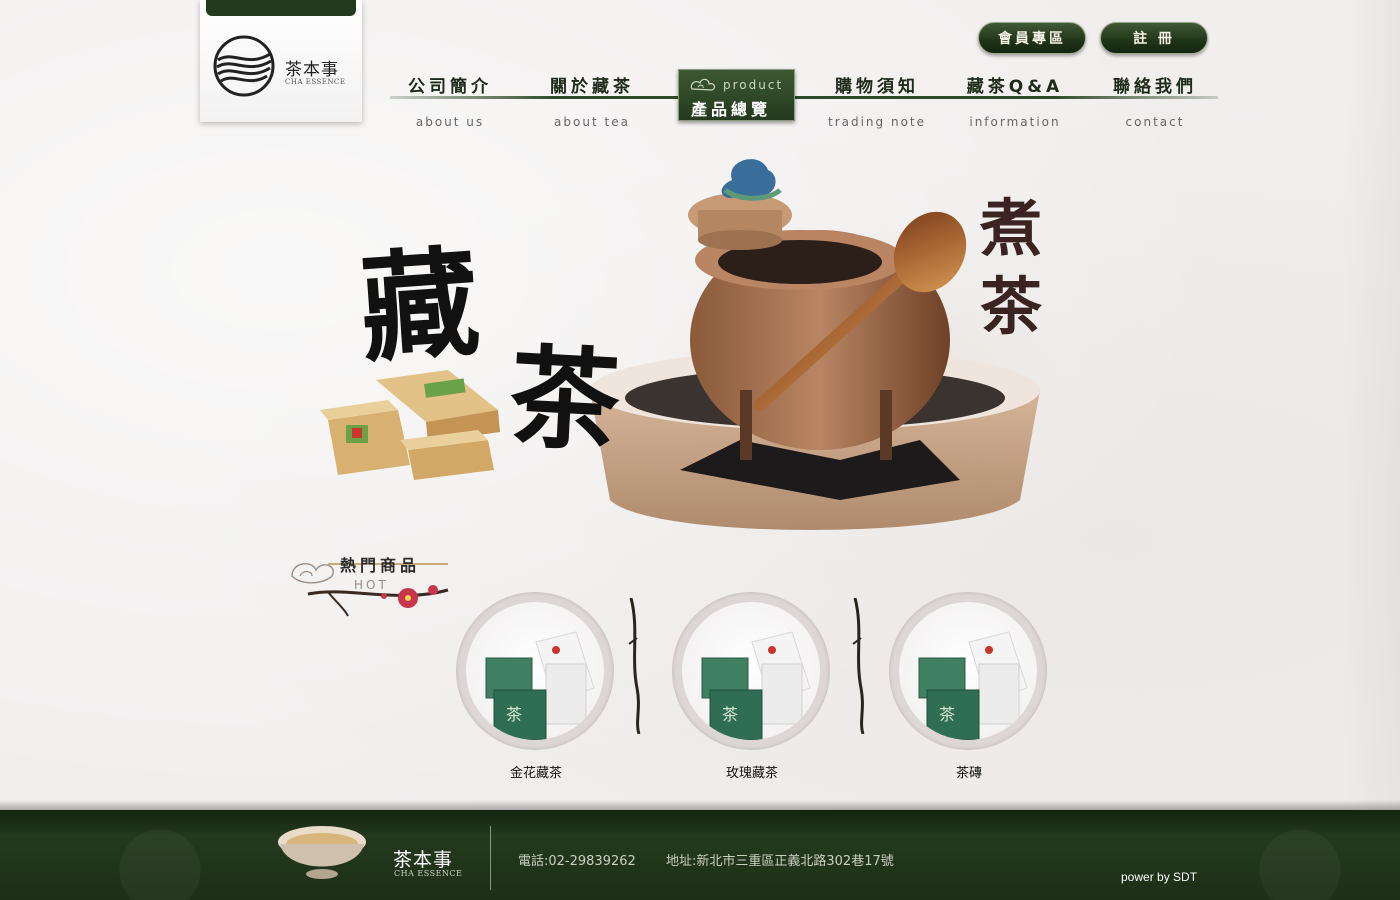 This screenshot has width=1400, height=900. What do you see at coordinates (592, 100) in the screenshot?
I see `nav-item-about-tea: 關於藏茶 about tea` at bounding box center [592, 100].